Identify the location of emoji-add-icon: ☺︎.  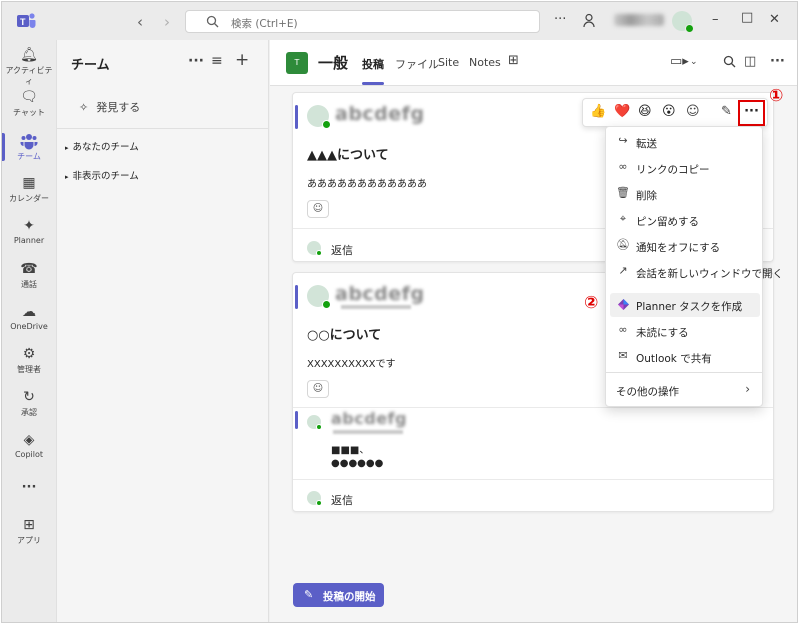
(318, 388).